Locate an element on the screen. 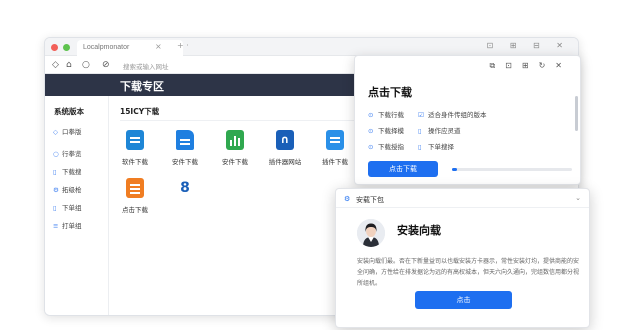  app-tile-2: 安件下载 is located at coordinates (235, 148).